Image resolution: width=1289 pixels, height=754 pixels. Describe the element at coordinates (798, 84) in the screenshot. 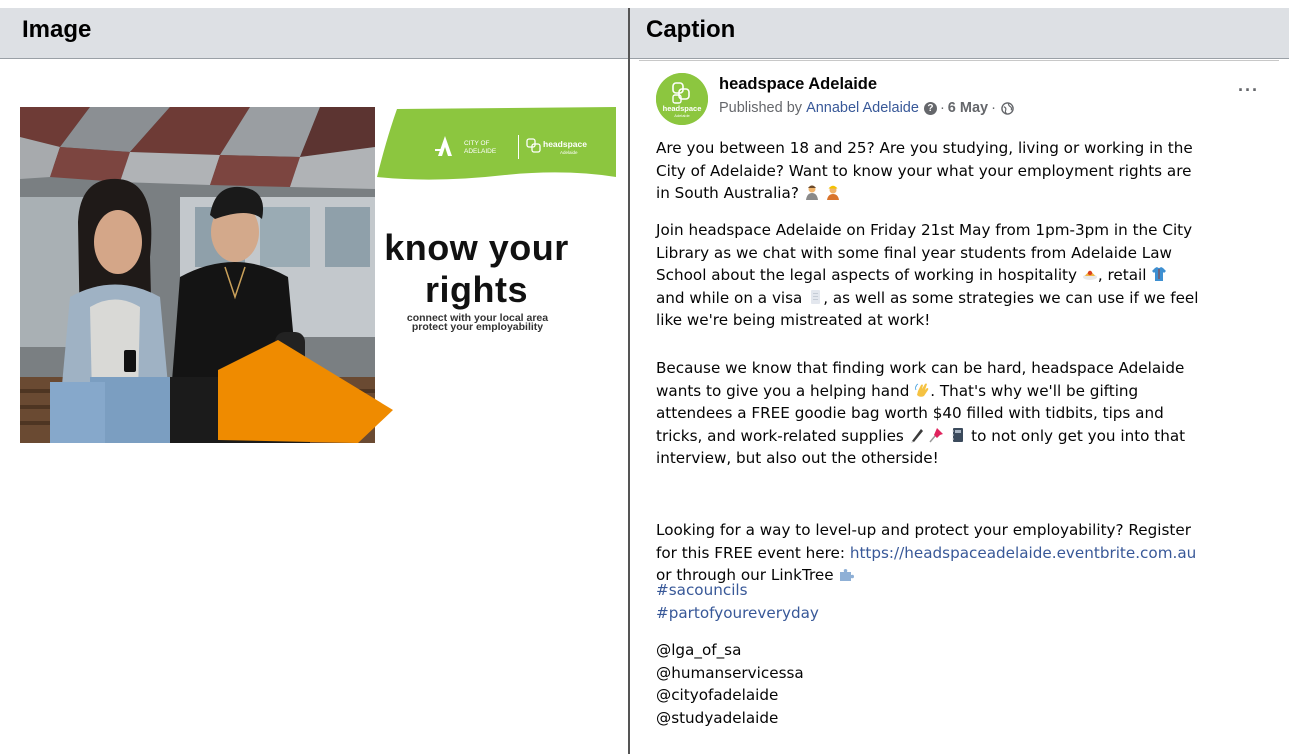

I see `page-name-link: headspace Adelaide` at that location.